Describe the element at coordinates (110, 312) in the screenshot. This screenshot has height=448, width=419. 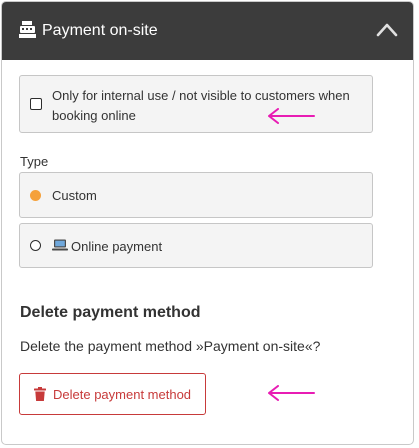
I see `delete-section-title: Delete payment method` at that location.